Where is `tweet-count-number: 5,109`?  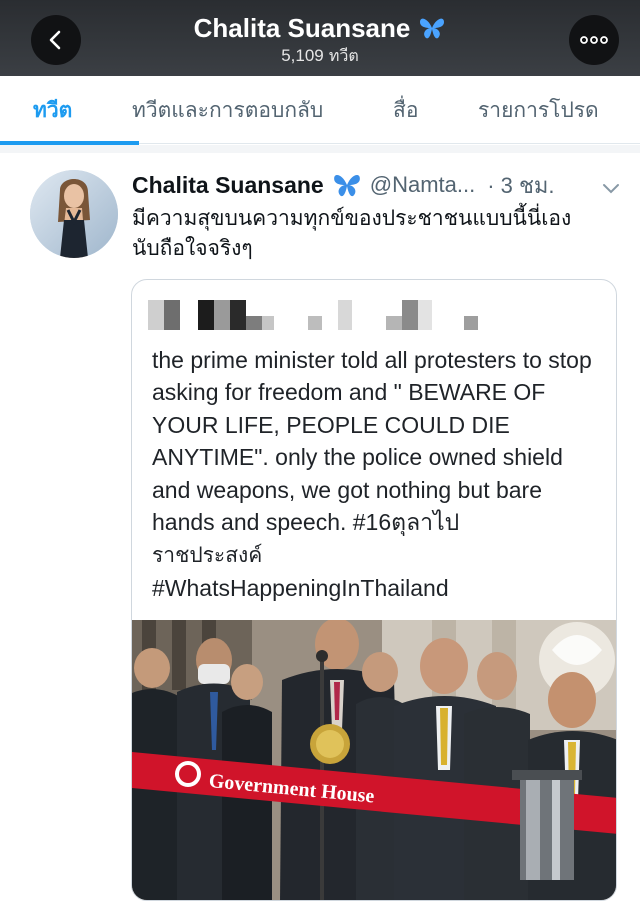
tweet-count-number: 5,109 is located at coordinates (302, 55).